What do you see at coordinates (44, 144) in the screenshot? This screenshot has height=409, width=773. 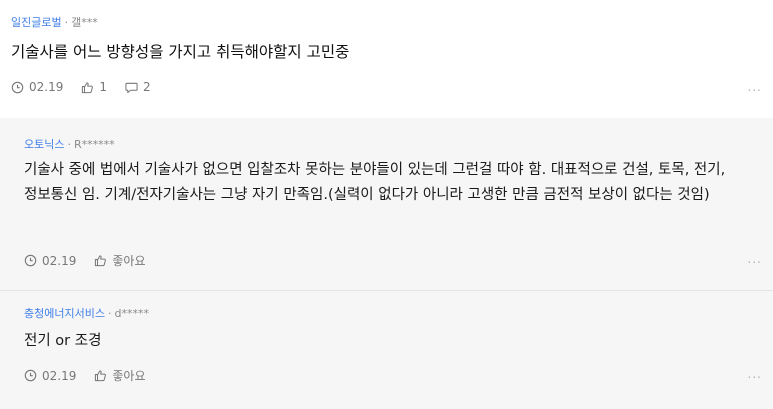 I see `comment-company: 오토닉스` at bounding box center [44, 144].